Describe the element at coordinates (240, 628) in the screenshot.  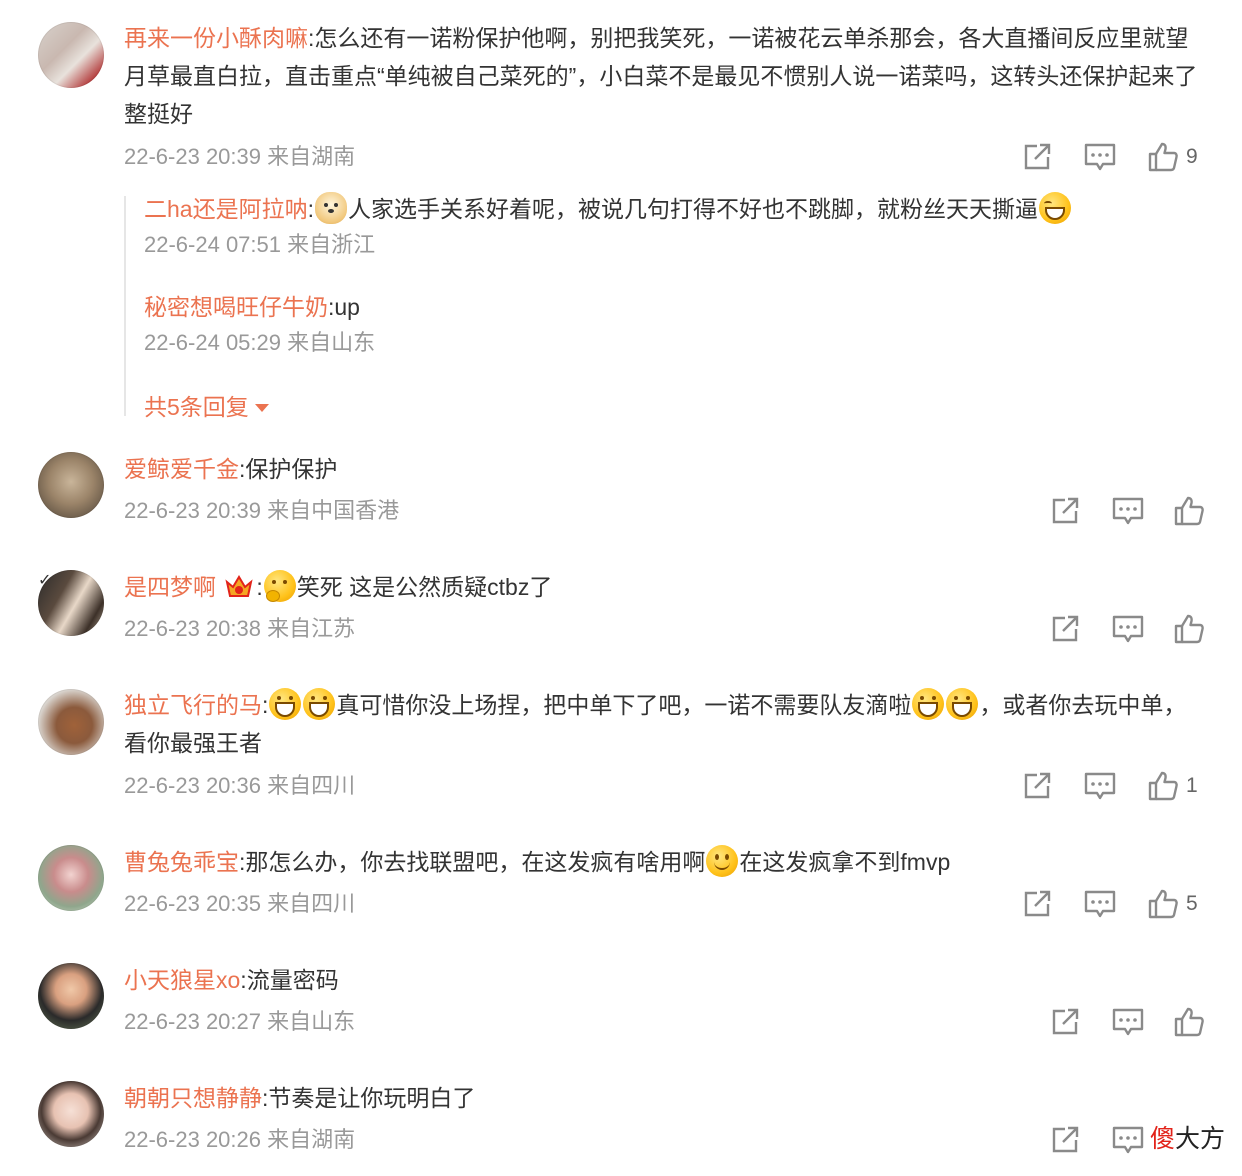
I see `comment-meta: 22-6-23 20:38 来自江苏` at that location.